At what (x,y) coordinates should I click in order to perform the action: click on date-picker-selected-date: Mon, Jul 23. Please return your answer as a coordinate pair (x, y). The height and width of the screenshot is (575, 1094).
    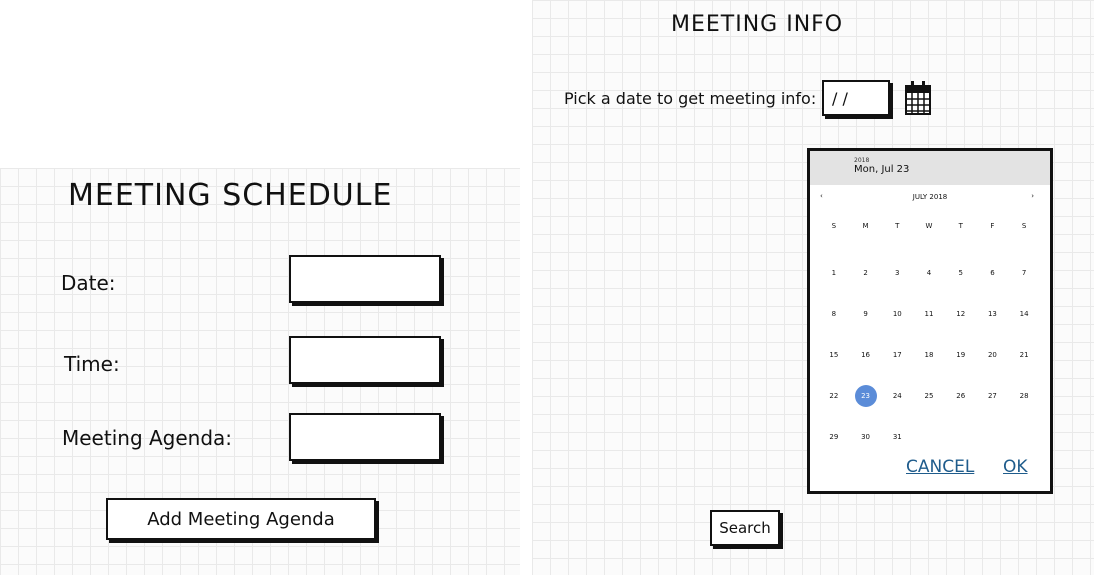
    Looking at the image, I should click on (882, 169).